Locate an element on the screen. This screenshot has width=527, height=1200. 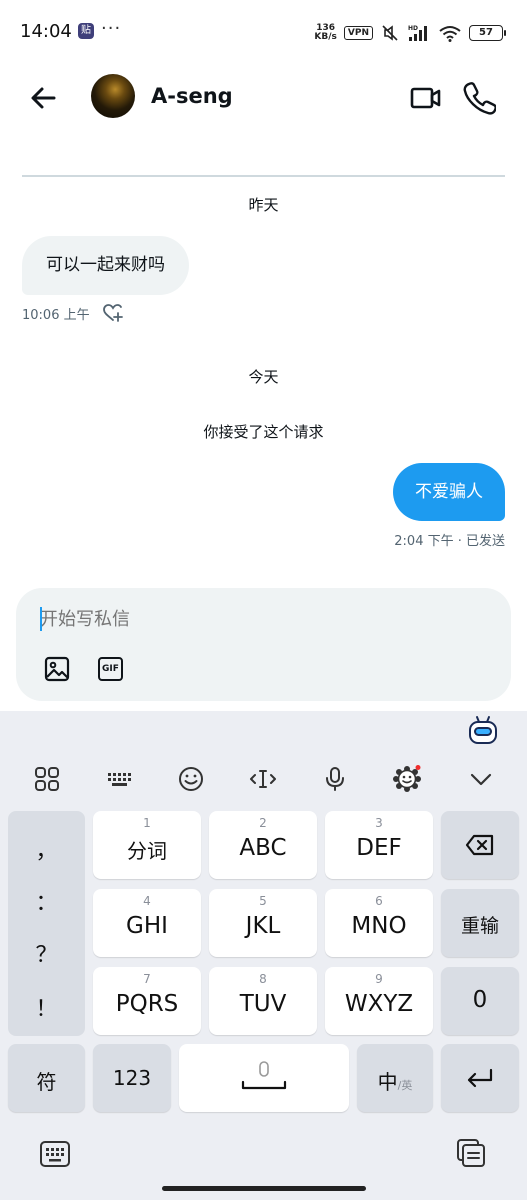
space-mic-icon is located at coordinates (264, 1075).